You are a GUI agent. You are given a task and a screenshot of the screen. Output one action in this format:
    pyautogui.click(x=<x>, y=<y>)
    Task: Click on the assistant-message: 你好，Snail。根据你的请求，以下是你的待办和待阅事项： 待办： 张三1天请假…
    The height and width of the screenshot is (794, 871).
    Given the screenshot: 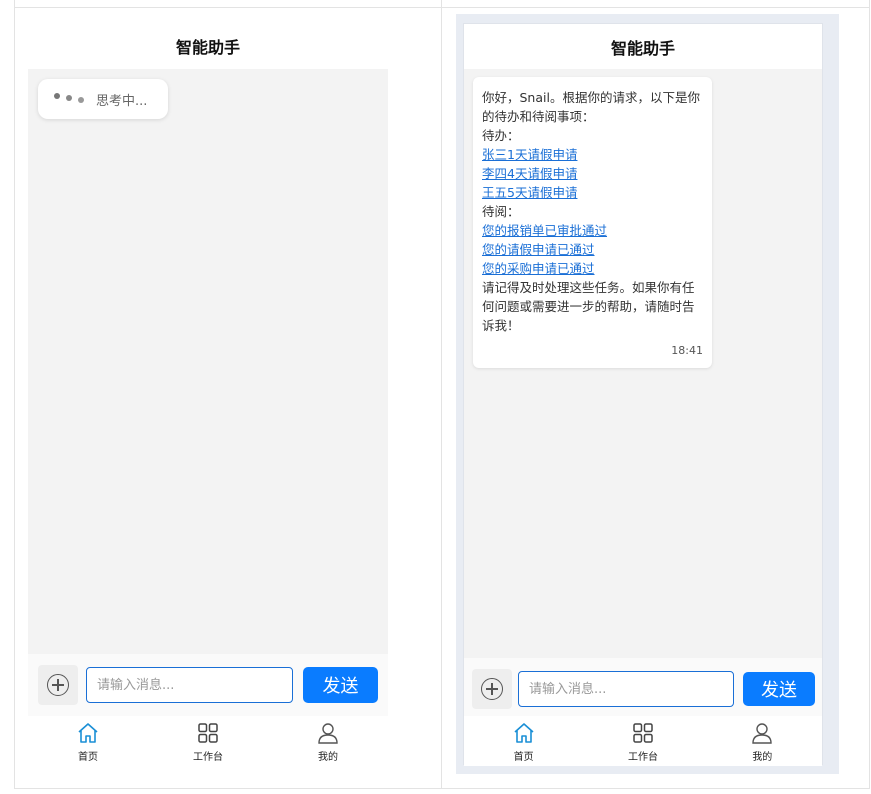 What is the action you would take?
    pyautogui.click(x=592, y=222)
    